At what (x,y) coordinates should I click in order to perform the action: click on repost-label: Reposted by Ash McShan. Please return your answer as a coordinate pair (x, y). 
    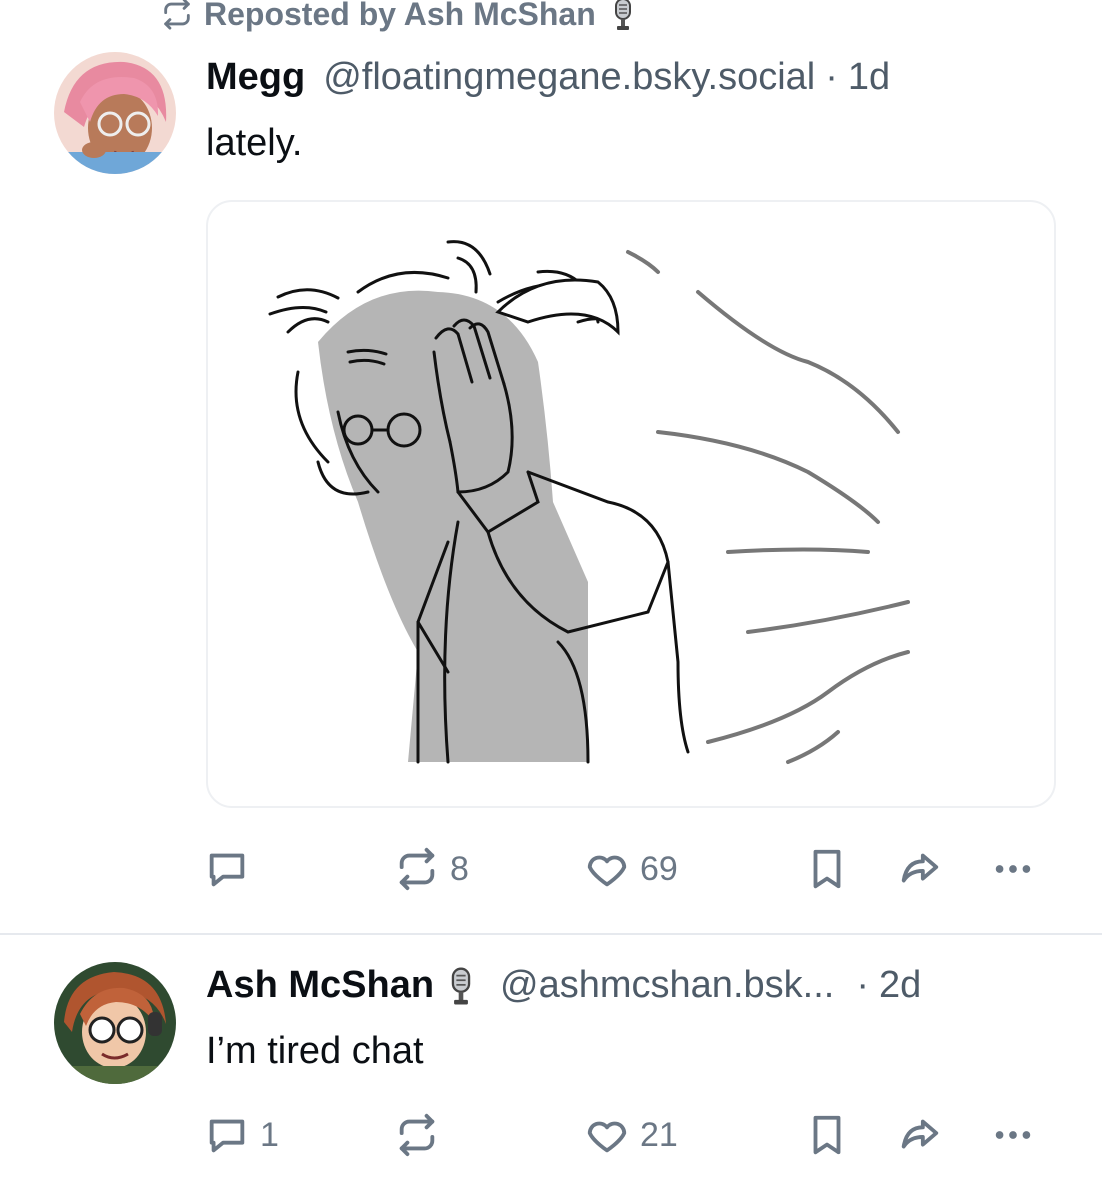
    Looking at the image, I should click on (400, 16).